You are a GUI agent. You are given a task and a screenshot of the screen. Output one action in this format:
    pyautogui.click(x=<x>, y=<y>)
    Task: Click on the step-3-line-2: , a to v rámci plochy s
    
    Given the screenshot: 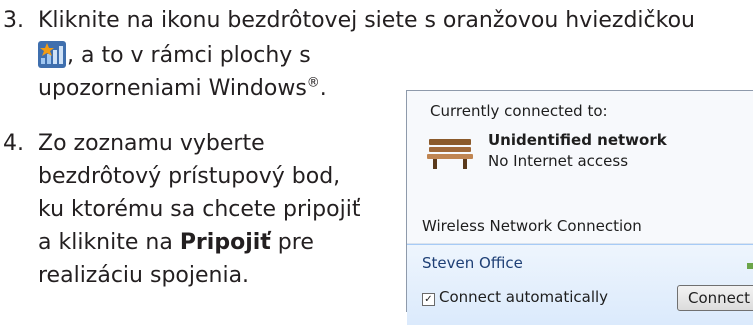 What is the action you would take?
    pyautogui.click(x=174, y=55)
    